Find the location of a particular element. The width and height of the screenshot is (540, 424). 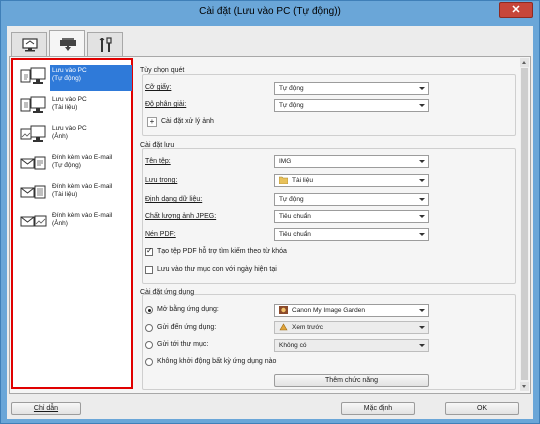

sidebar-item-label: Đính kèm vào E-mail (Tự động) is located at coordinates (91, 165).